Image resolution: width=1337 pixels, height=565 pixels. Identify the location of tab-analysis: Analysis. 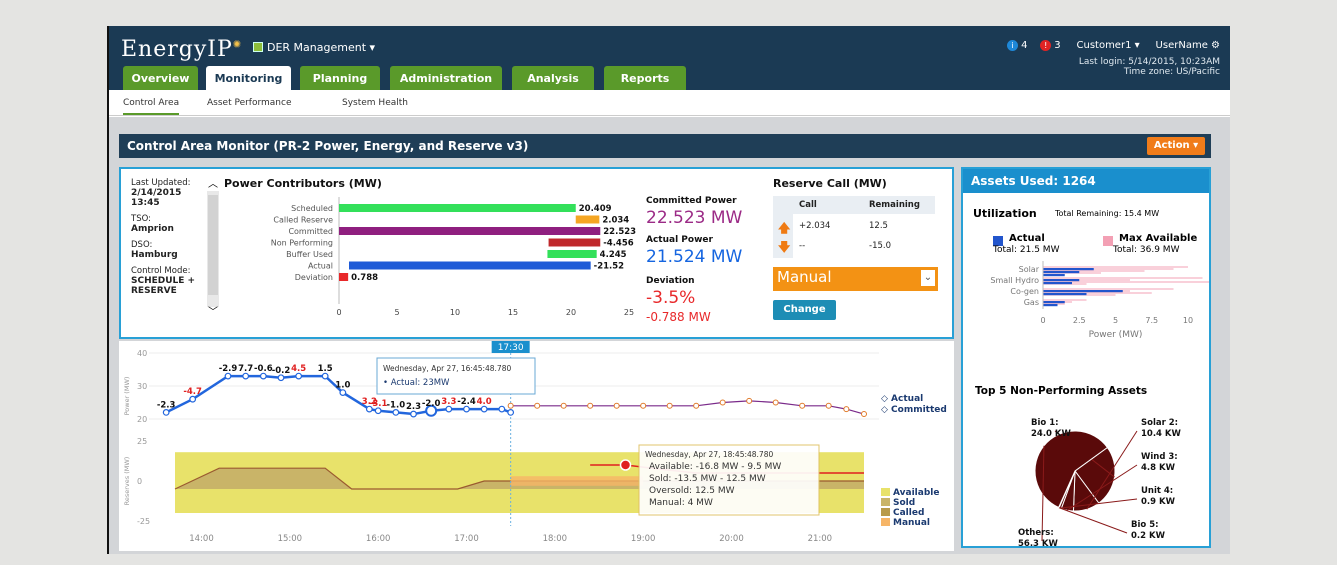
(553, 78).